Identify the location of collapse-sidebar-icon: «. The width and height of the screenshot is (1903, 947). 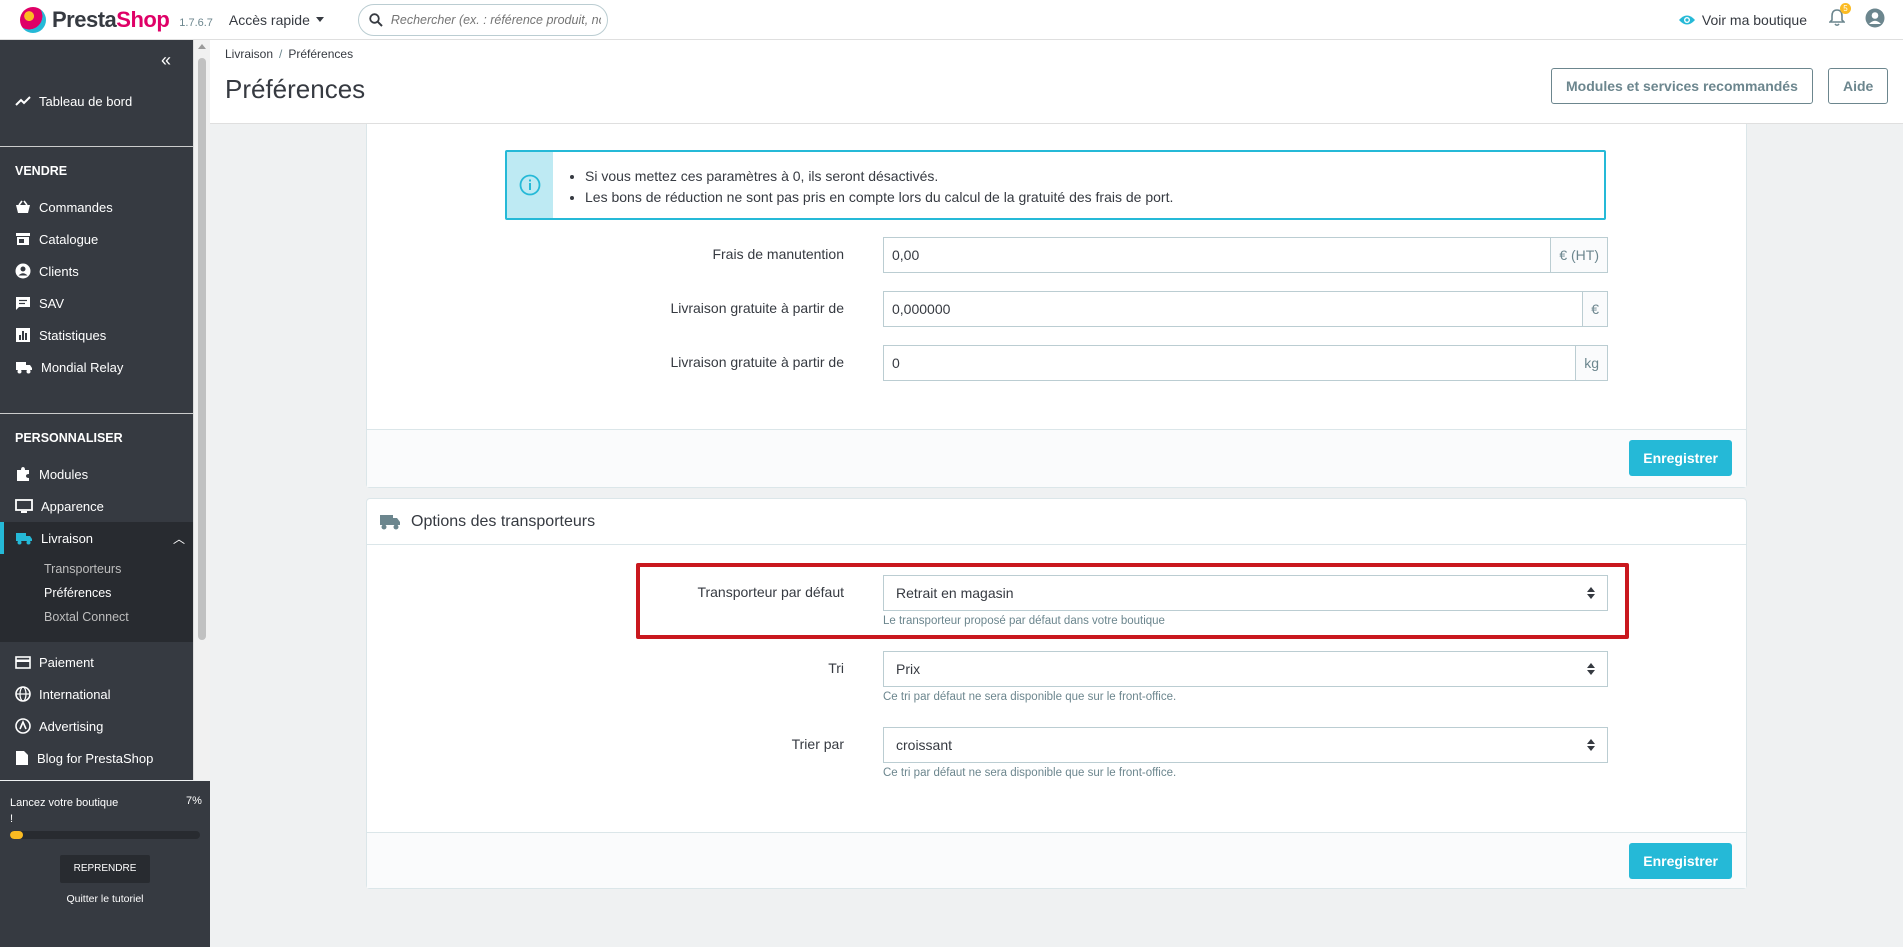
(166, 60).